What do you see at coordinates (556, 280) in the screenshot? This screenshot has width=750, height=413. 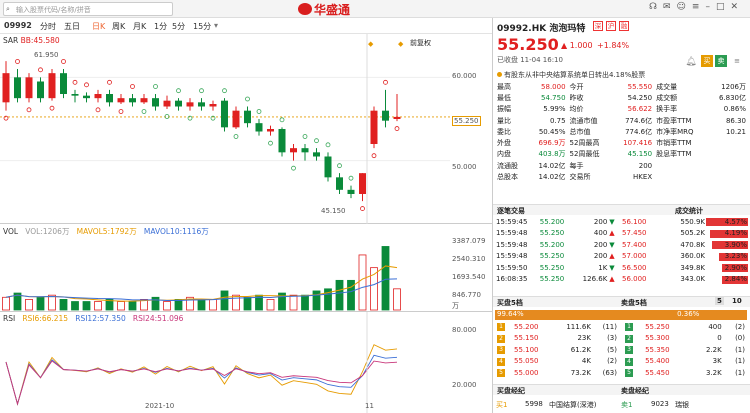 I see `trade-row: 16:08:35 55.250 126.6K ▲` at bounding box center [556, 280].